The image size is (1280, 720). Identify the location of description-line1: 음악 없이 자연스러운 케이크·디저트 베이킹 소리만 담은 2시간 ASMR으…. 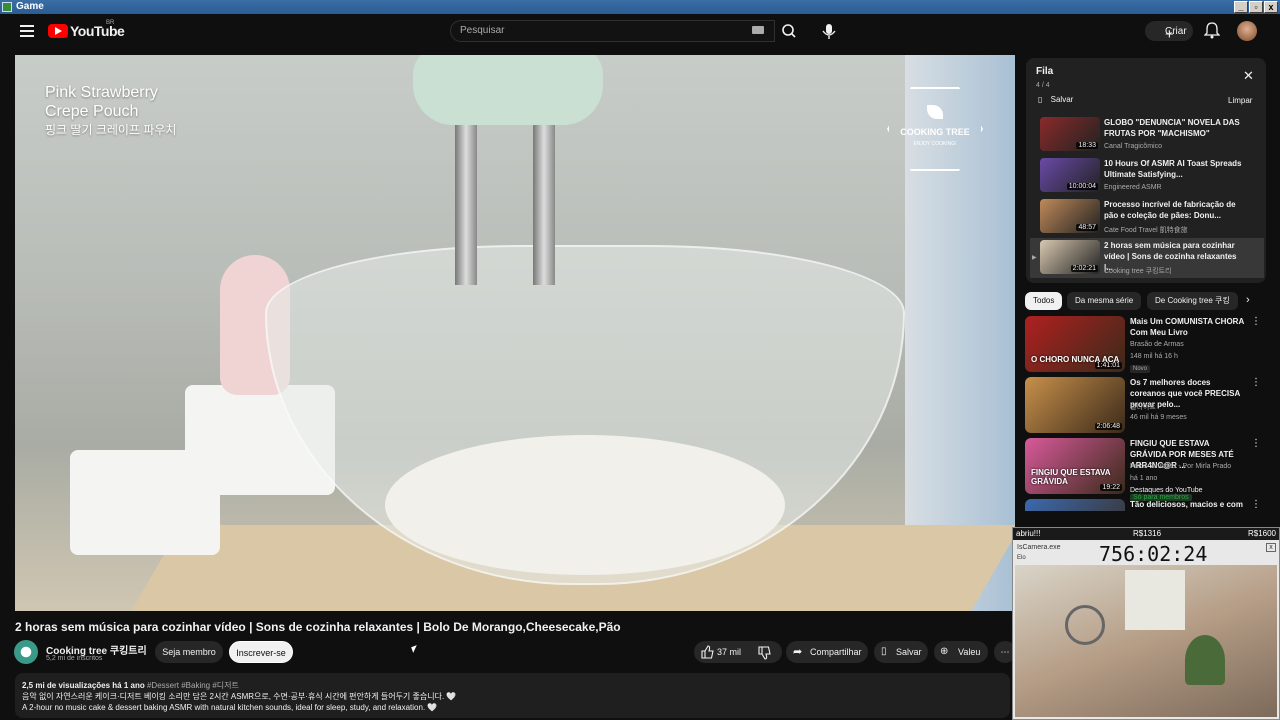
(239, 696).